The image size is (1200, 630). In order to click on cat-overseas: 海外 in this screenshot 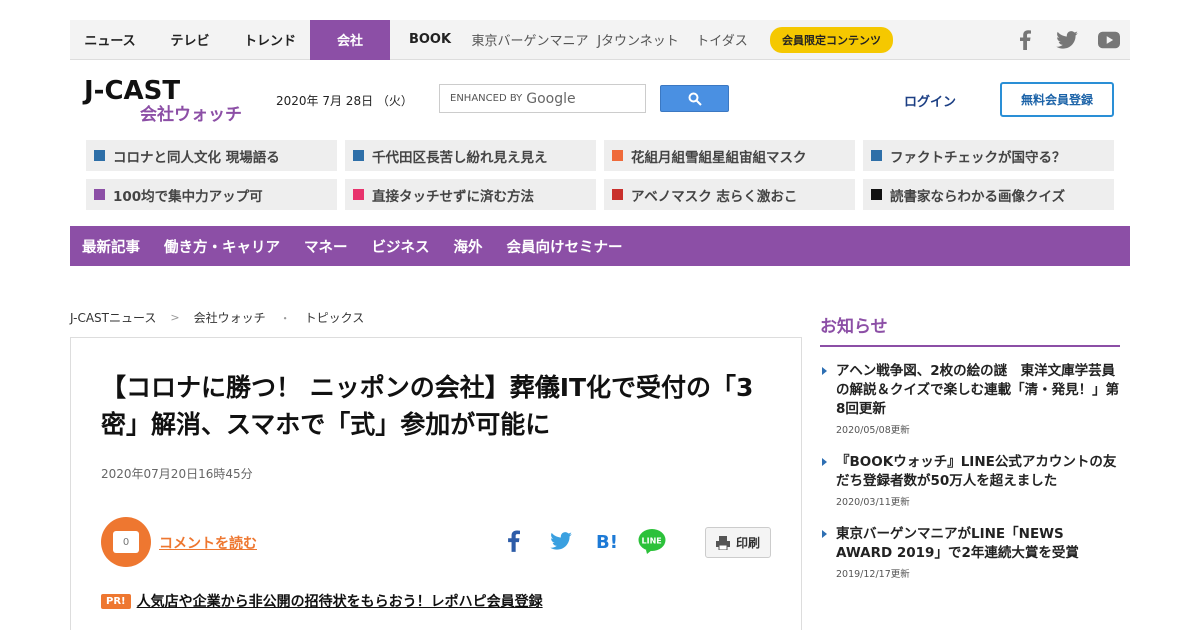, I will do `click(468, 246)`.